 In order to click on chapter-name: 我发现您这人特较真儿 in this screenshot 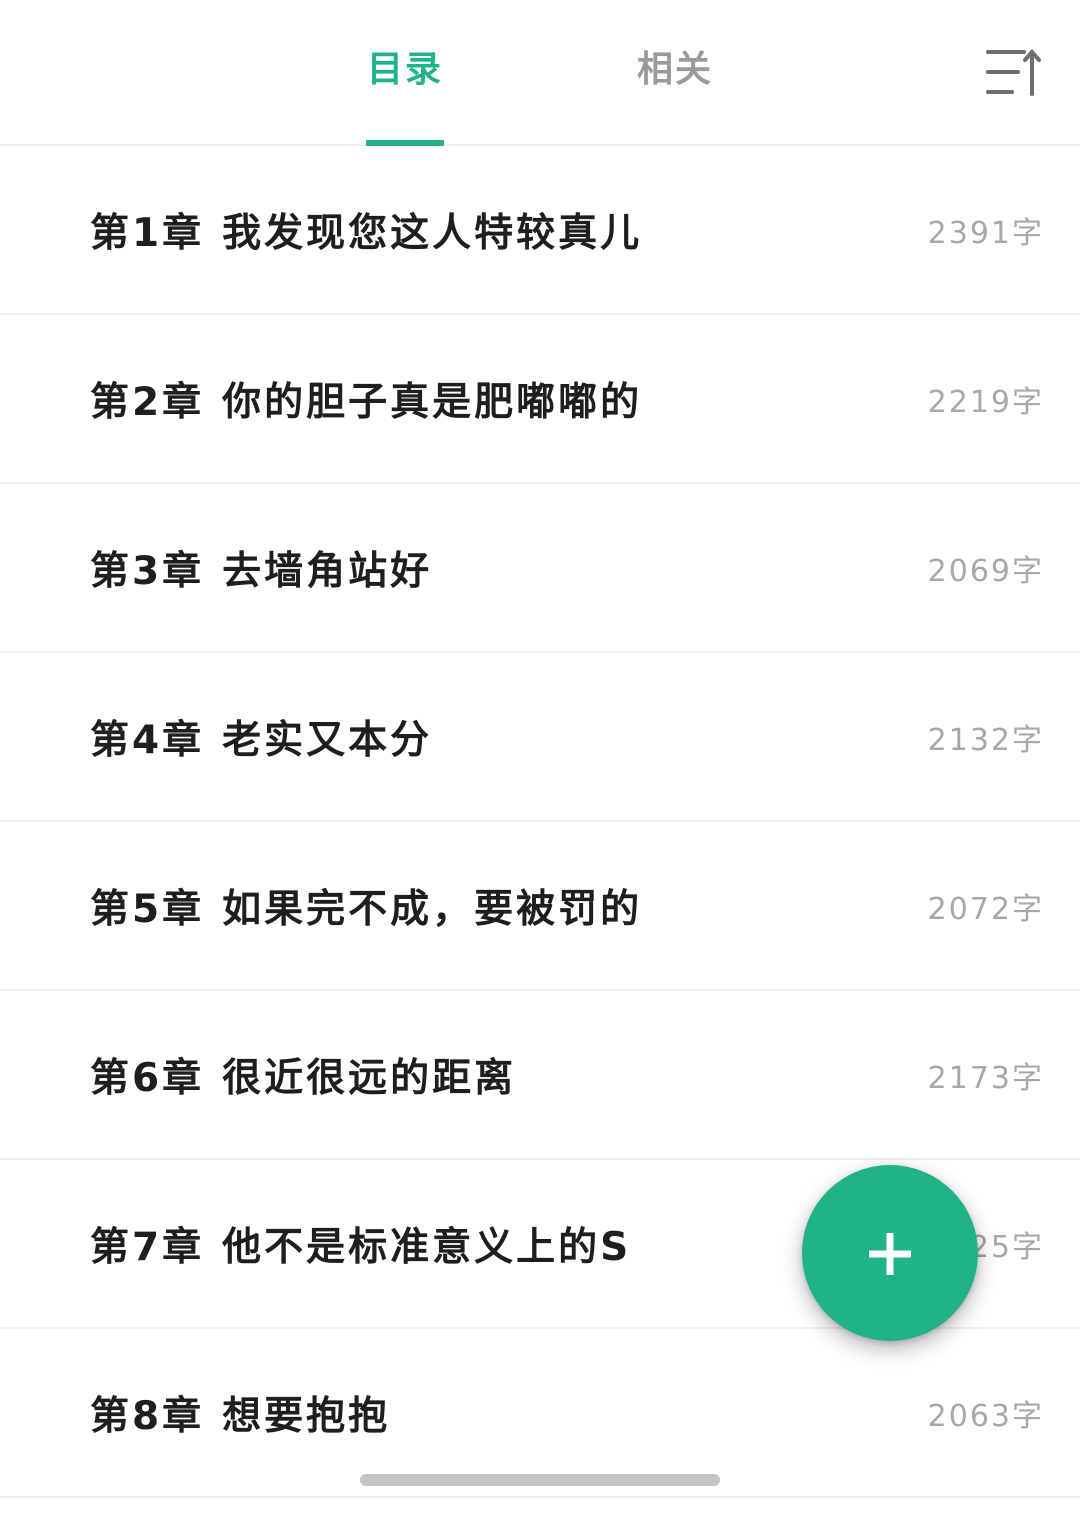, I will do `click(432, 233)`.